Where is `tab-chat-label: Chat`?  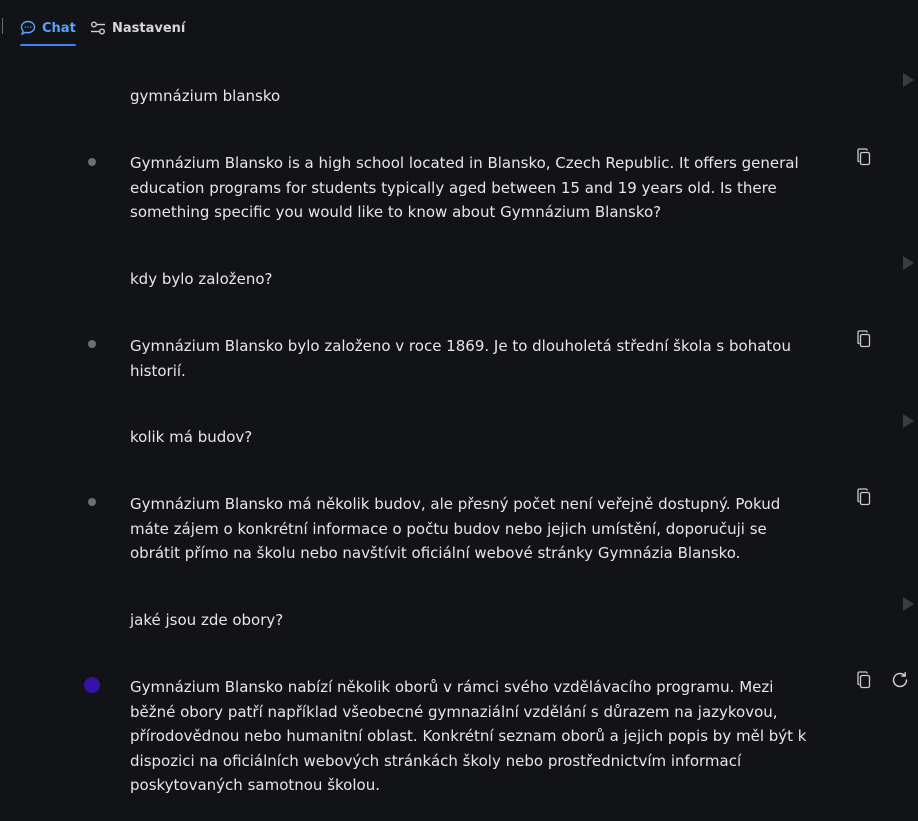
tab-chat-label: Chat is located at coordinates (59, 28).